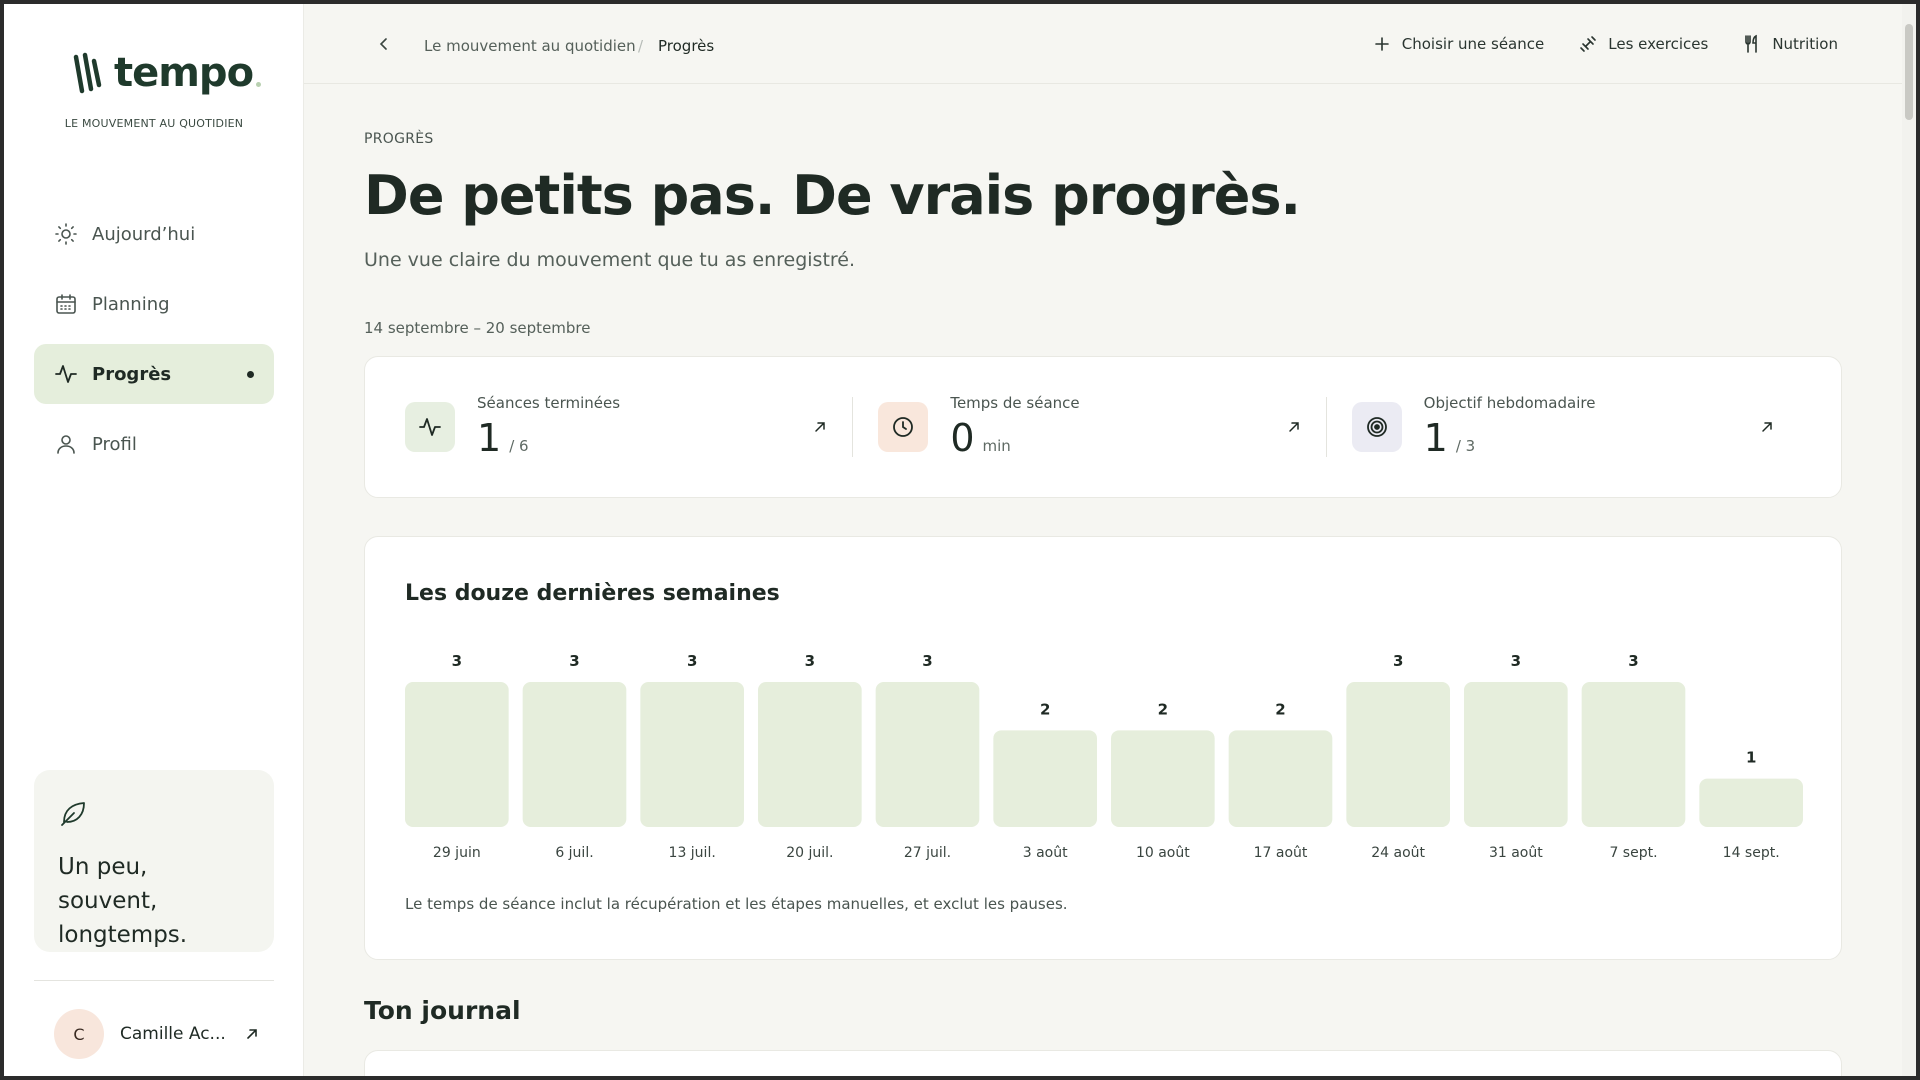 This screenshot has height=1080, width=1920. I want to click on choose-session-label: Choisir une séance, so click(1473, 44).